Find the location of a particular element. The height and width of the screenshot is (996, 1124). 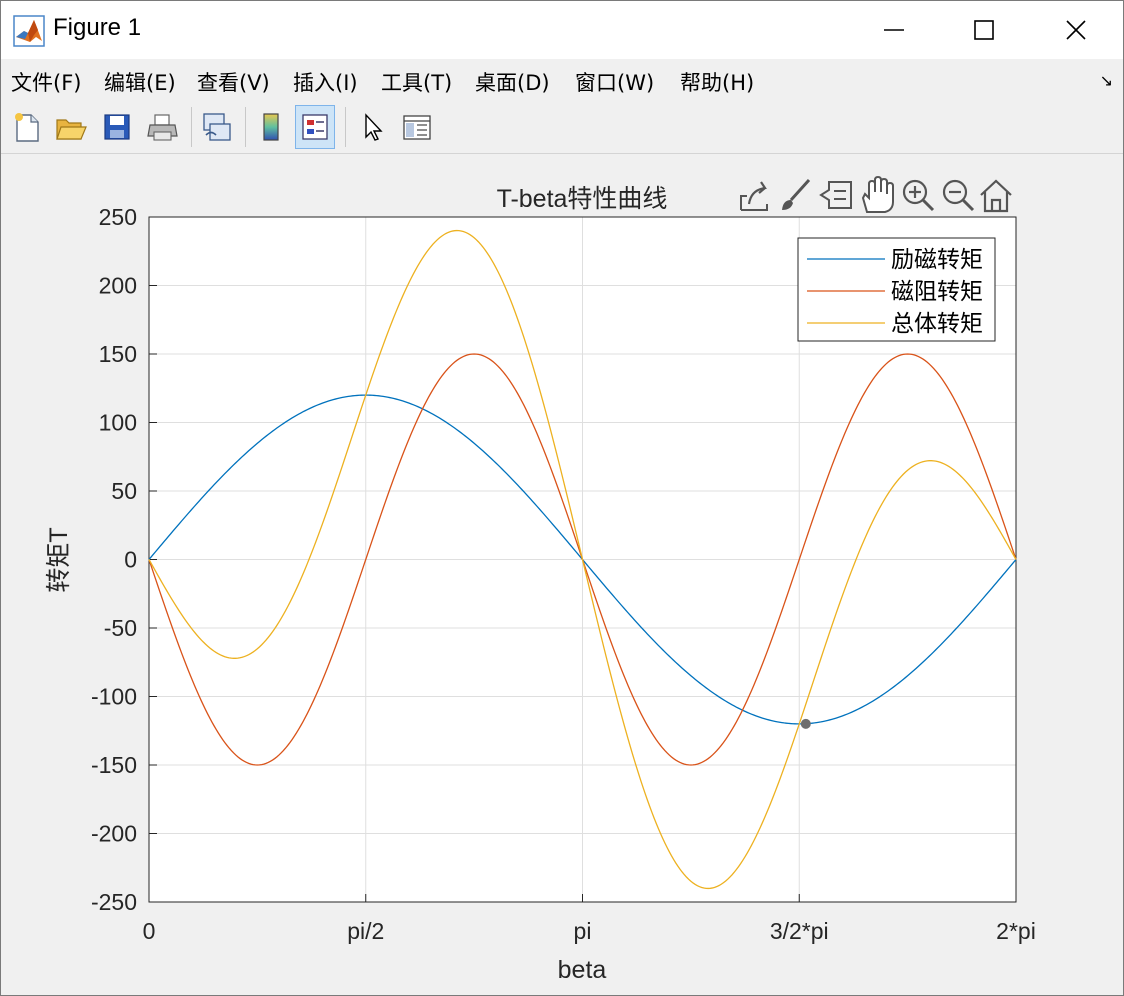

y-tick-label: 0 is located at coordinates (130, 560).